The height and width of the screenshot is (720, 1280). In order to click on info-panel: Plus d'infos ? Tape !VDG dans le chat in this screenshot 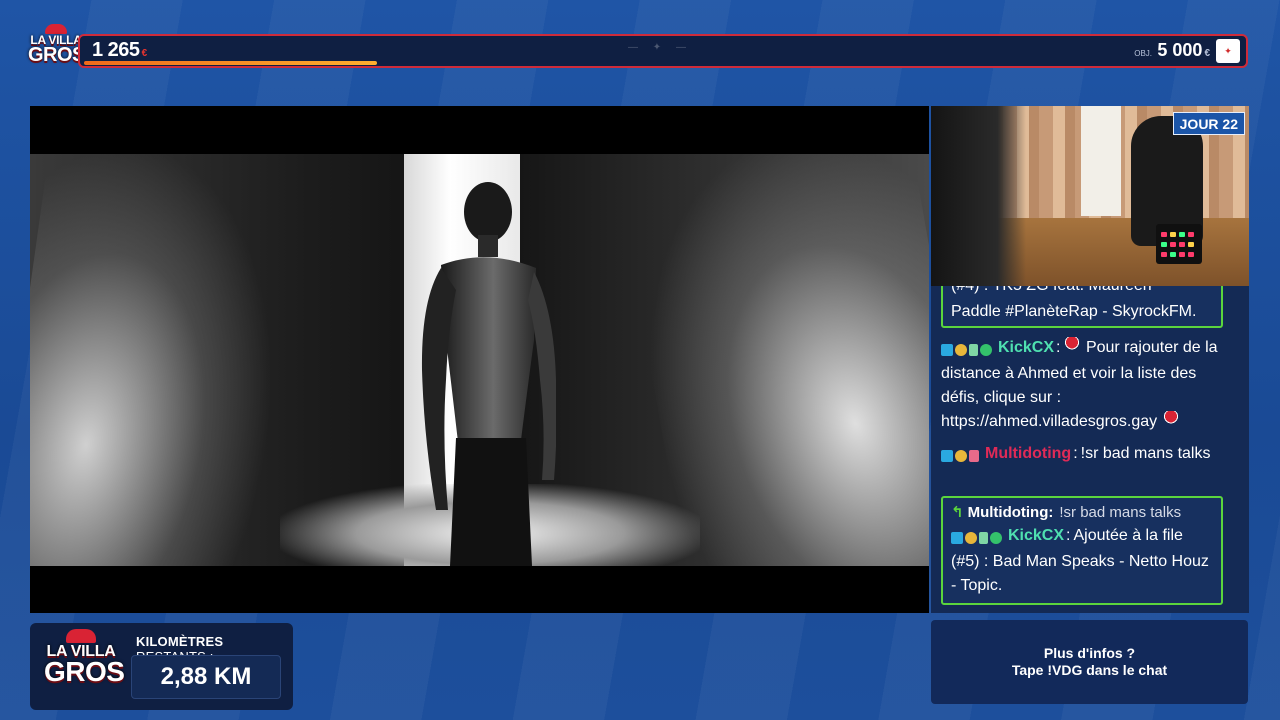, I will do `click(1089, 662)`.